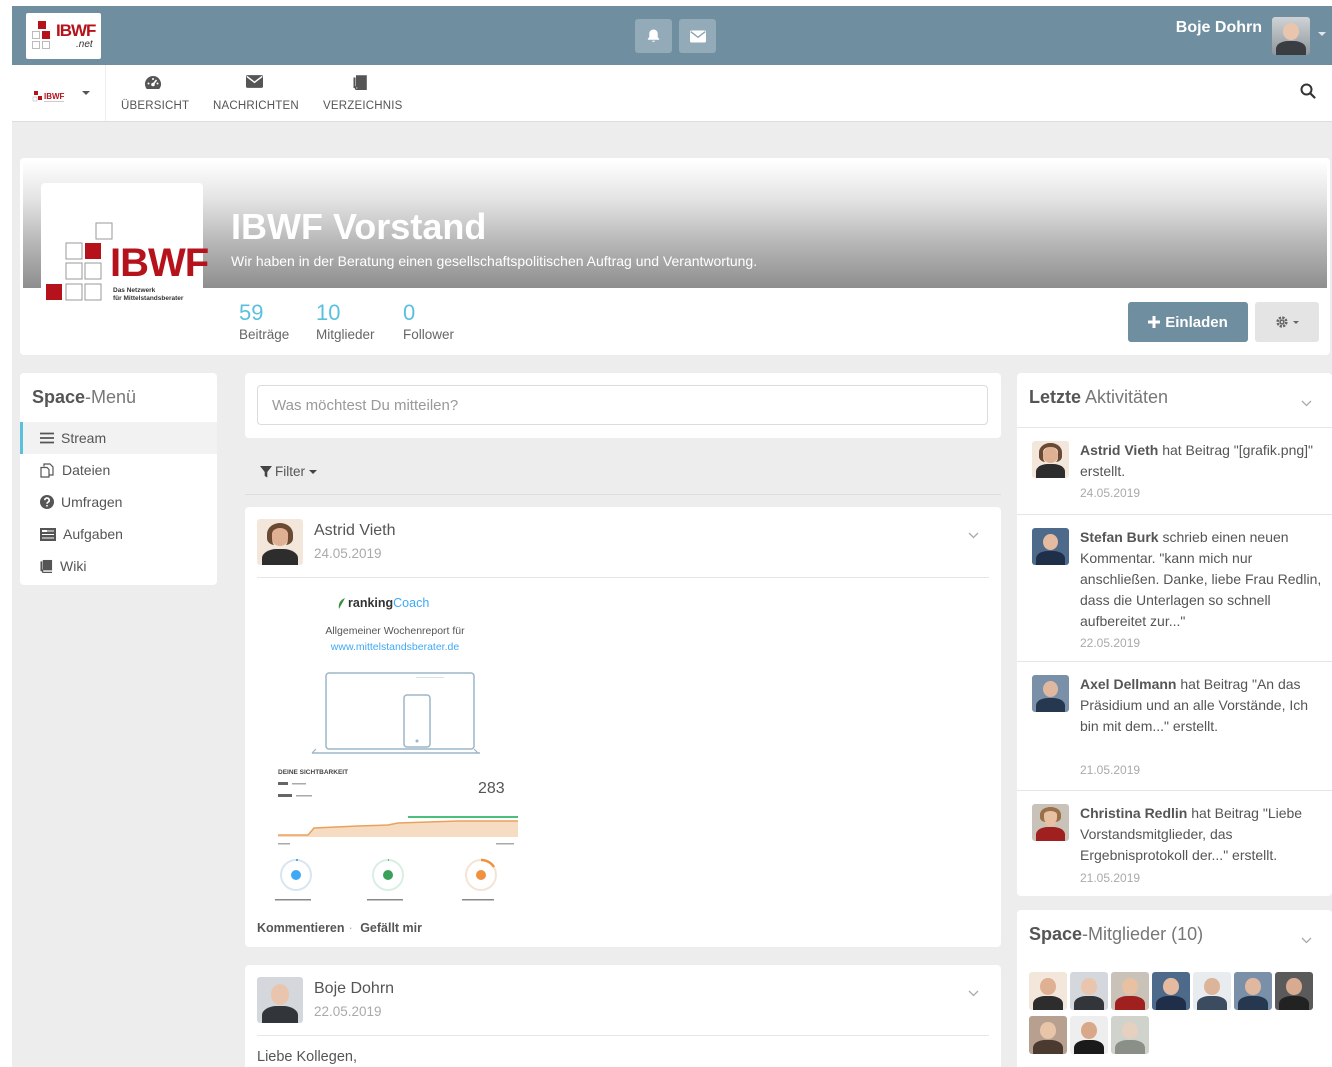 This screenshot has height=1067, width=1332. What do you see at coordinates (1287, 322) in the screenshot?
I see `space-settings-button` at bounding box center [1287, 322].